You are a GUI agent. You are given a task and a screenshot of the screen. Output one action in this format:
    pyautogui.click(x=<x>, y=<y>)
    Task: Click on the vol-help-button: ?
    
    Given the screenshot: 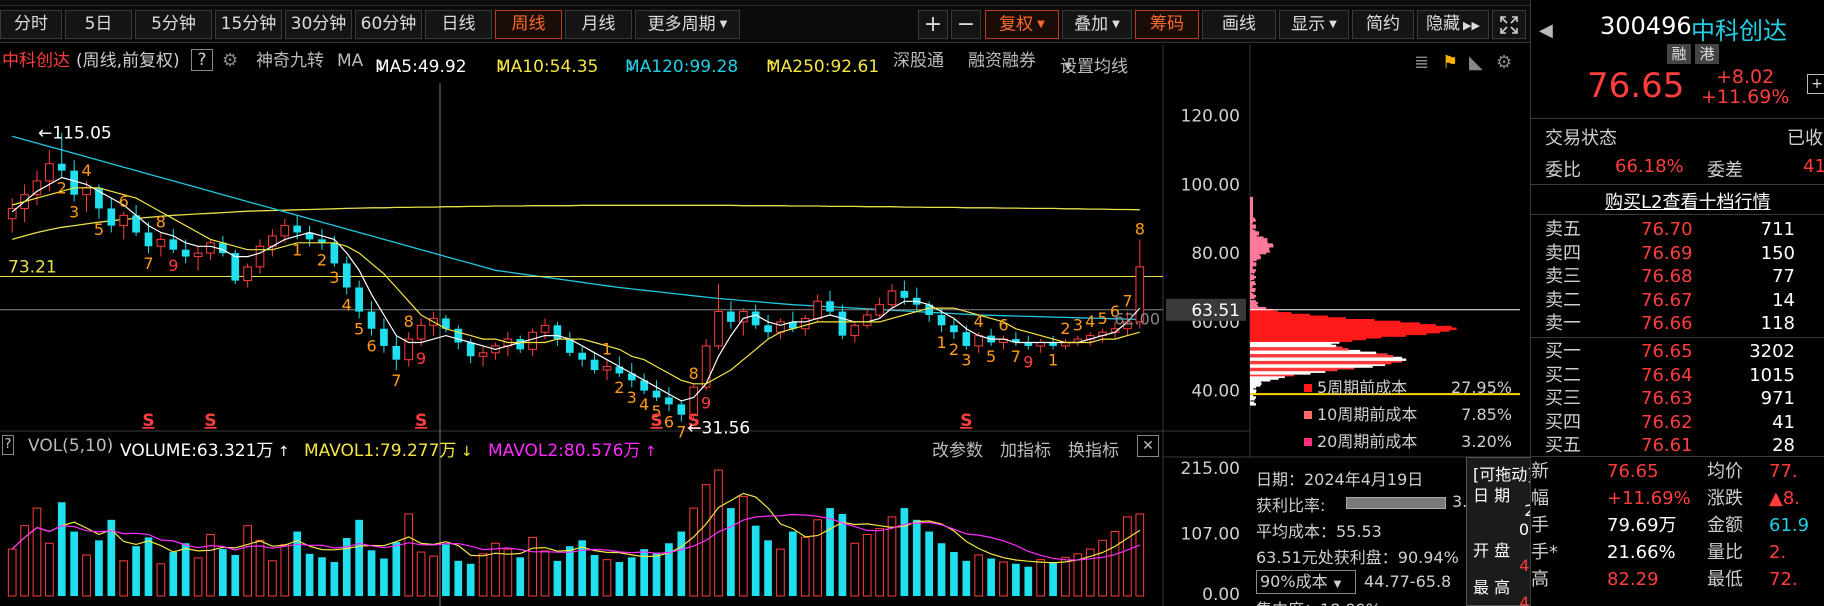 What is the action you would take?
    pyautogui.click(x=8, y=445)
    